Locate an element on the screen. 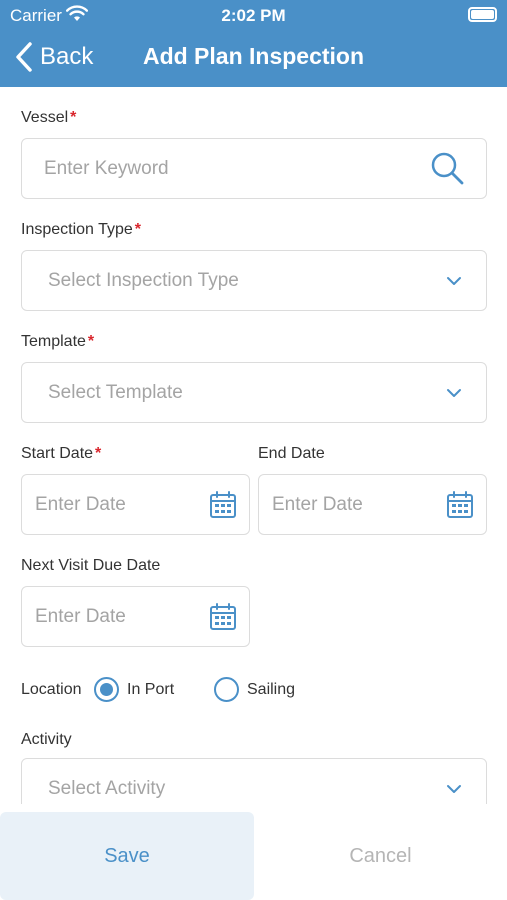 This screenshot has width=507, height=900. vessel-search-input: Enter Keyword is located at coordinates (254, 168).